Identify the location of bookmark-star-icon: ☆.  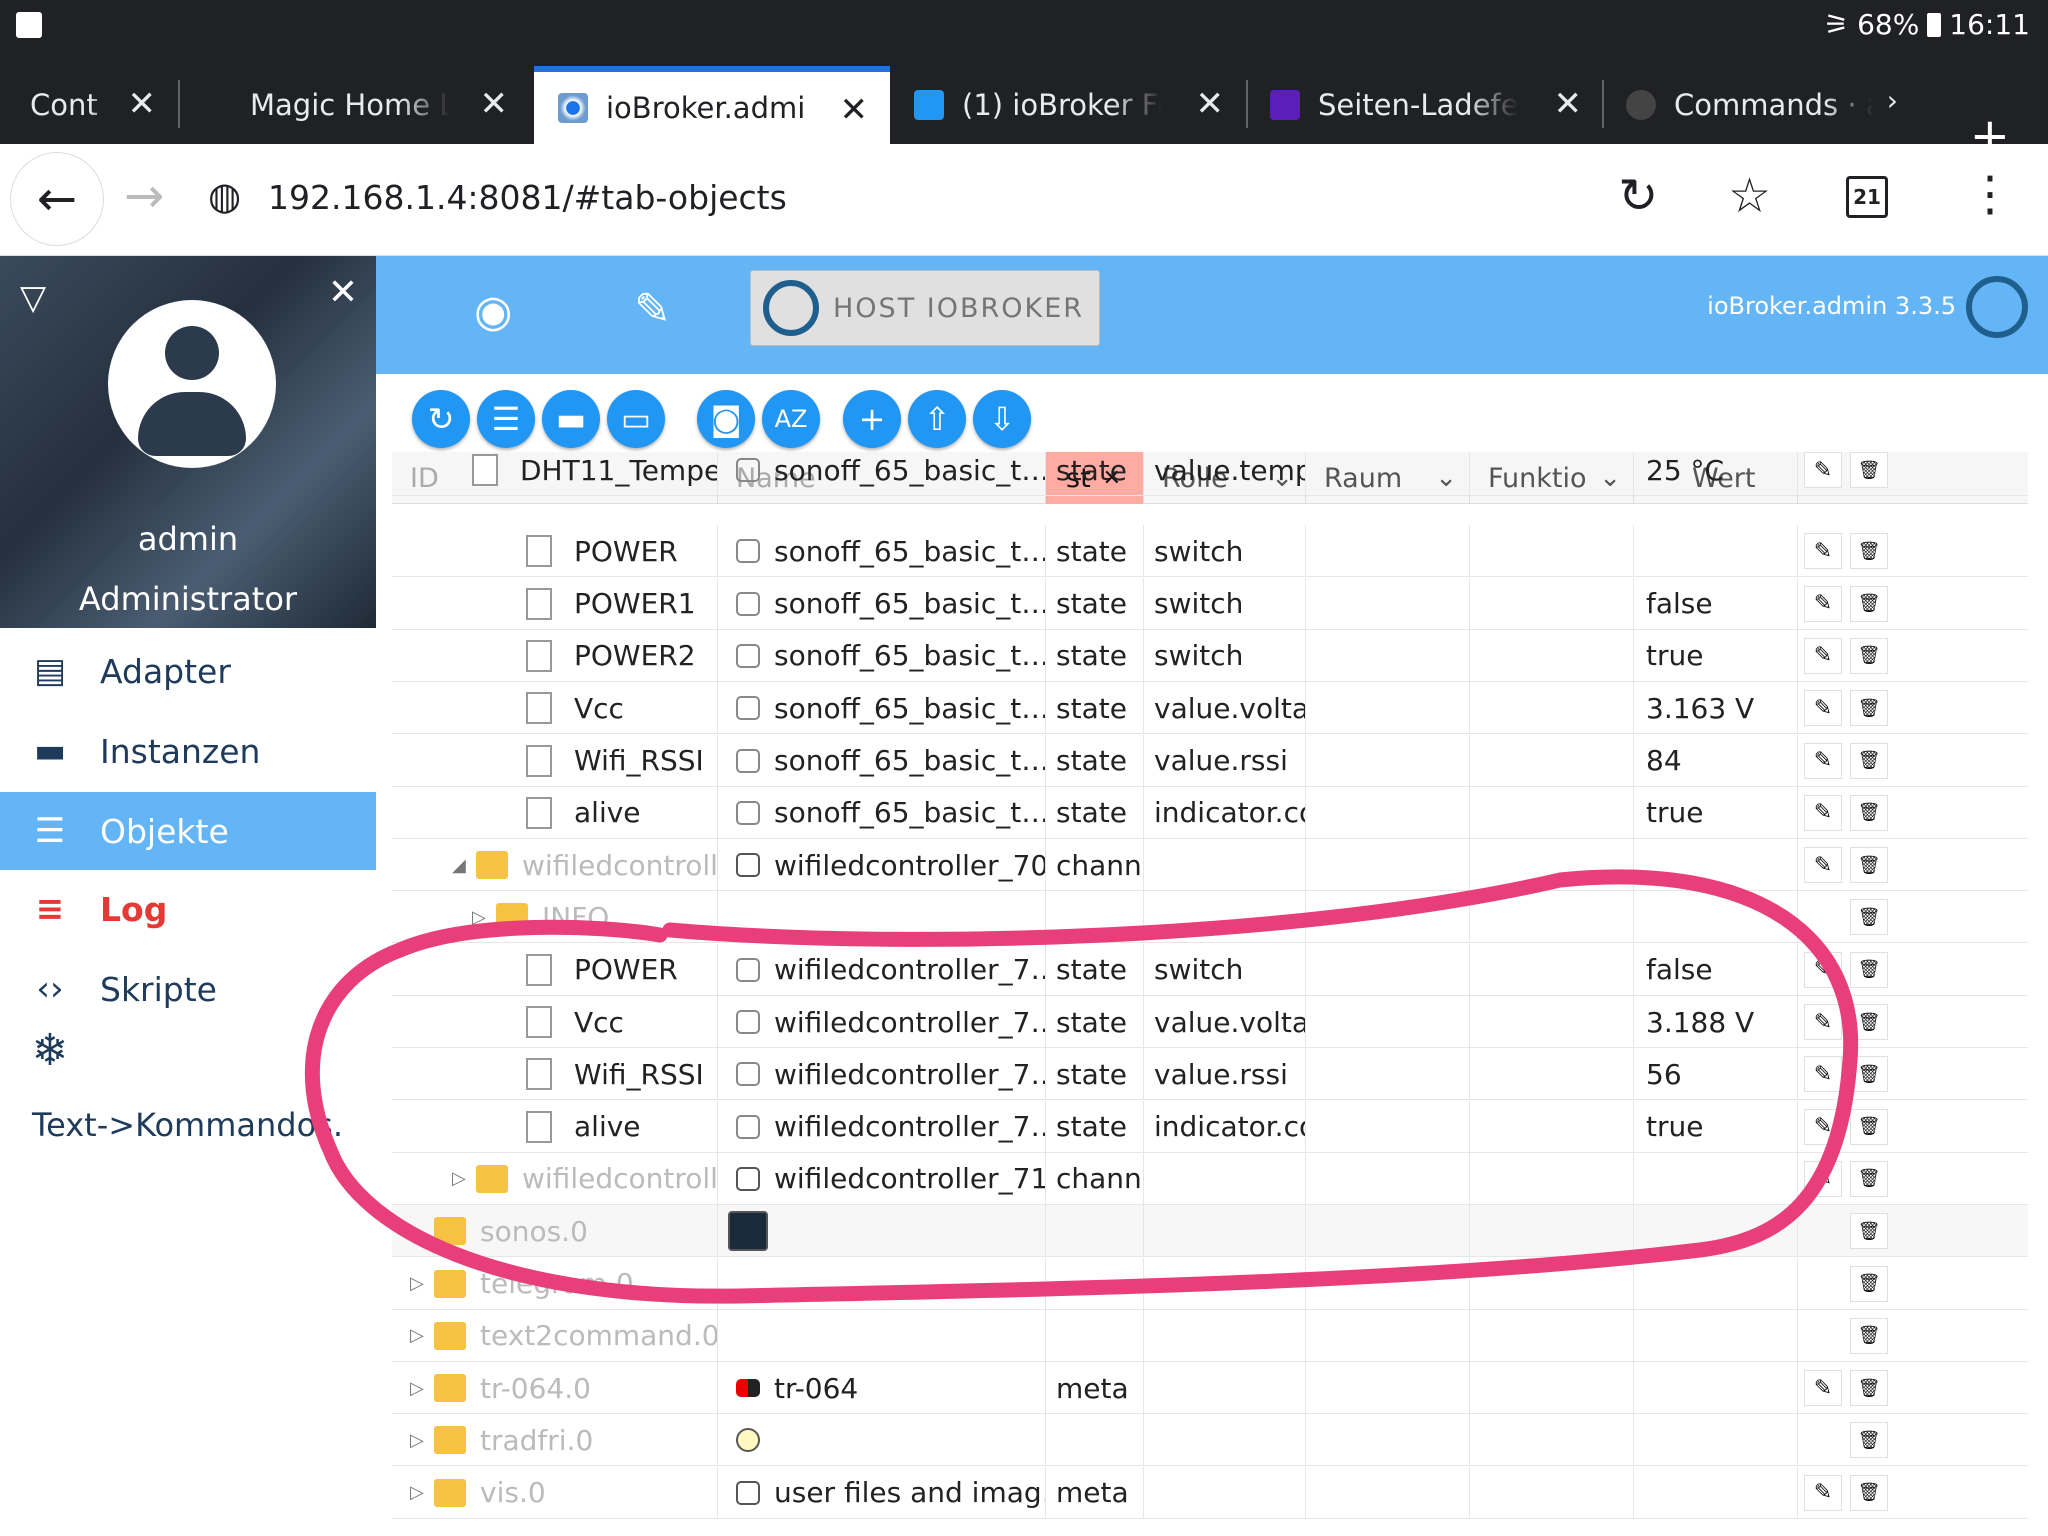
(1749, 196).